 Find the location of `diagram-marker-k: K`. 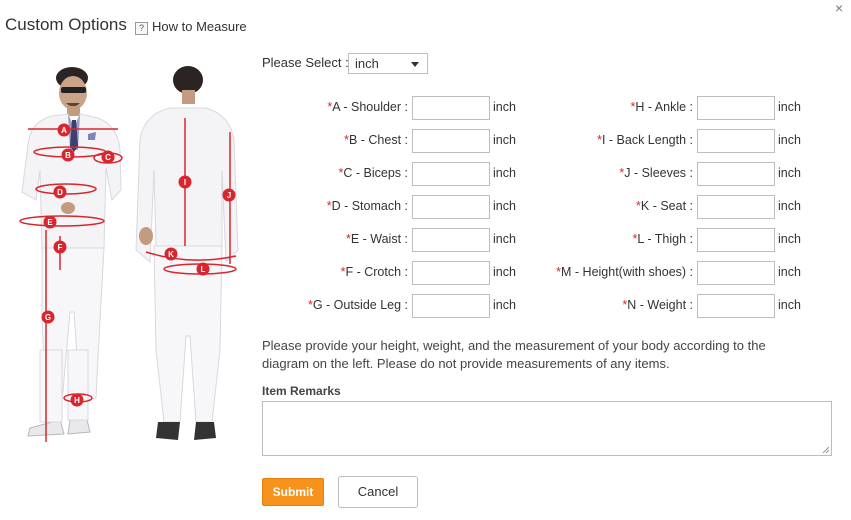

diagram-marker-k: K is located at coordinates (171, 254).